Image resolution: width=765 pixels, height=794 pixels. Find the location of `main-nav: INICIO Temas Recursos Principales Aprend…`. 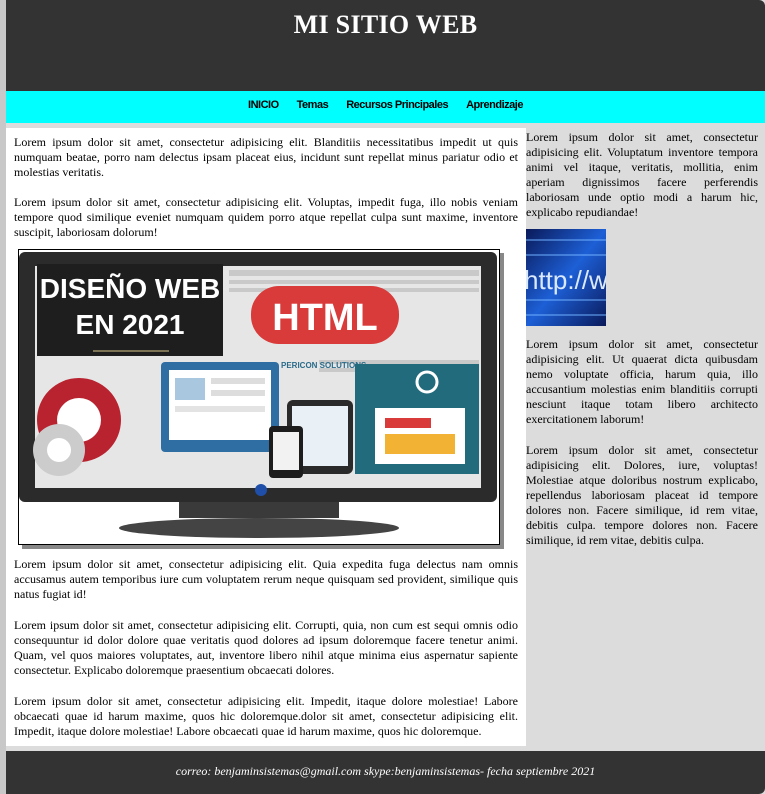

main-nav: INICIO Temas Recursos Principales Aprend… is located at coordinates (385, 107).